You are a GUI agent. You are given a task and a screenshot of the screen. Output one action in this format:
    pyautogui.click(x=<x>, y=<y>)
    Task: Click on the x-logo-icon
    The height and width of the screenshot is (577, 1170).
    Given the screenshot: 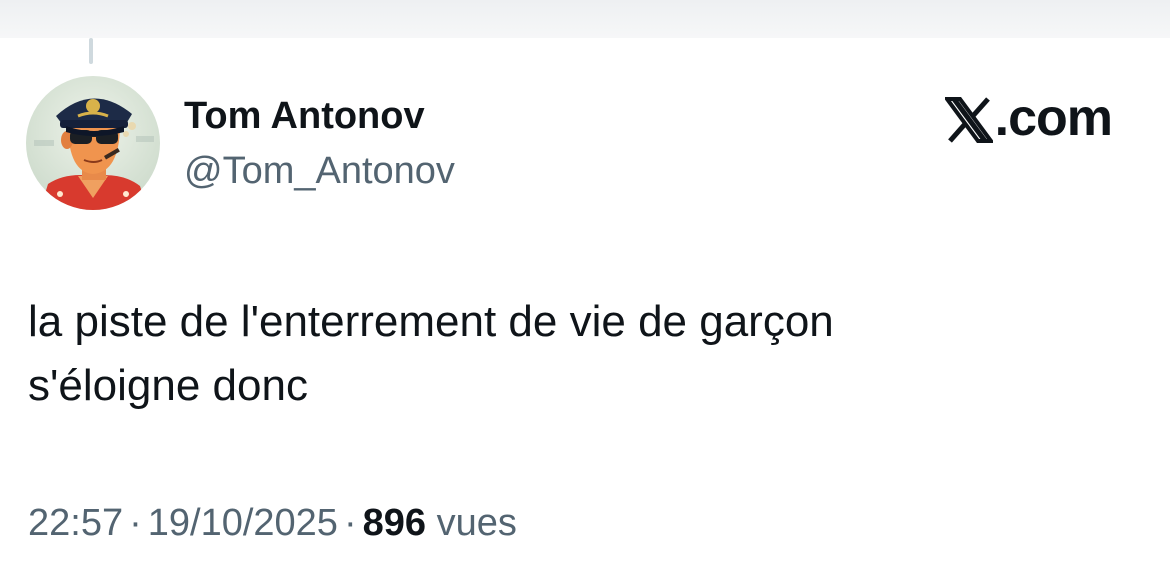 What is the action you would take?
    pyautogui.click(x=968, y=119)
    